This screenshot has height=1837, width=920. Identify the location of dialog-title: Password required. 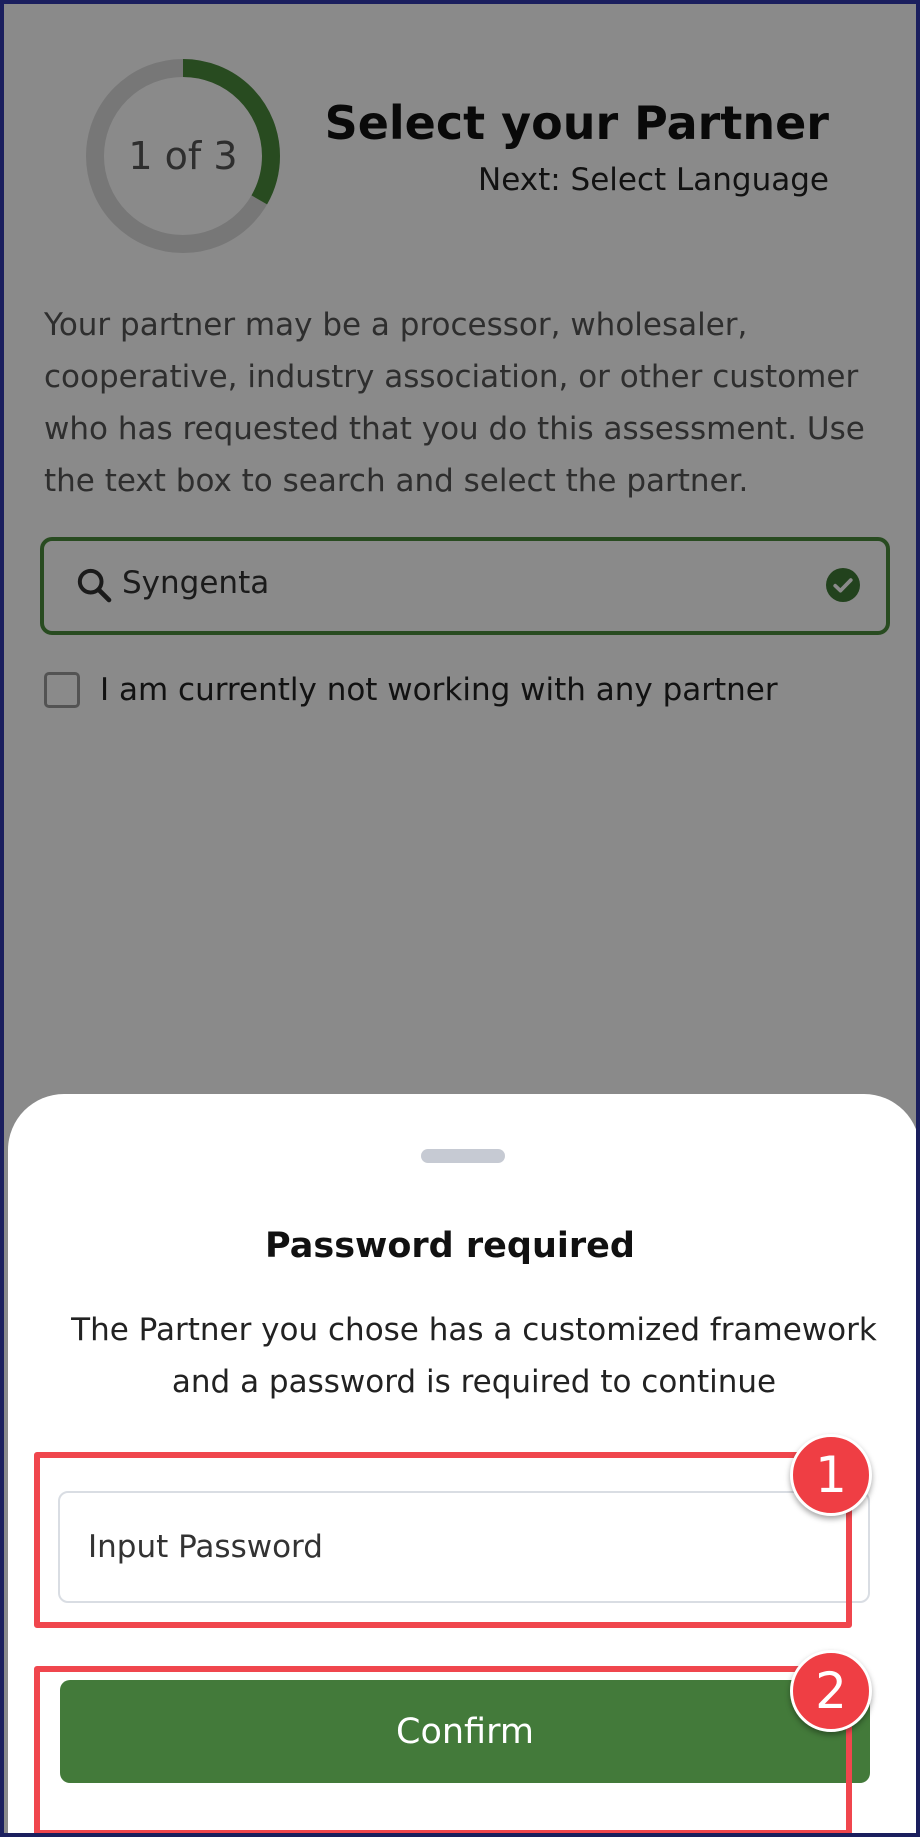
(450, 1246).